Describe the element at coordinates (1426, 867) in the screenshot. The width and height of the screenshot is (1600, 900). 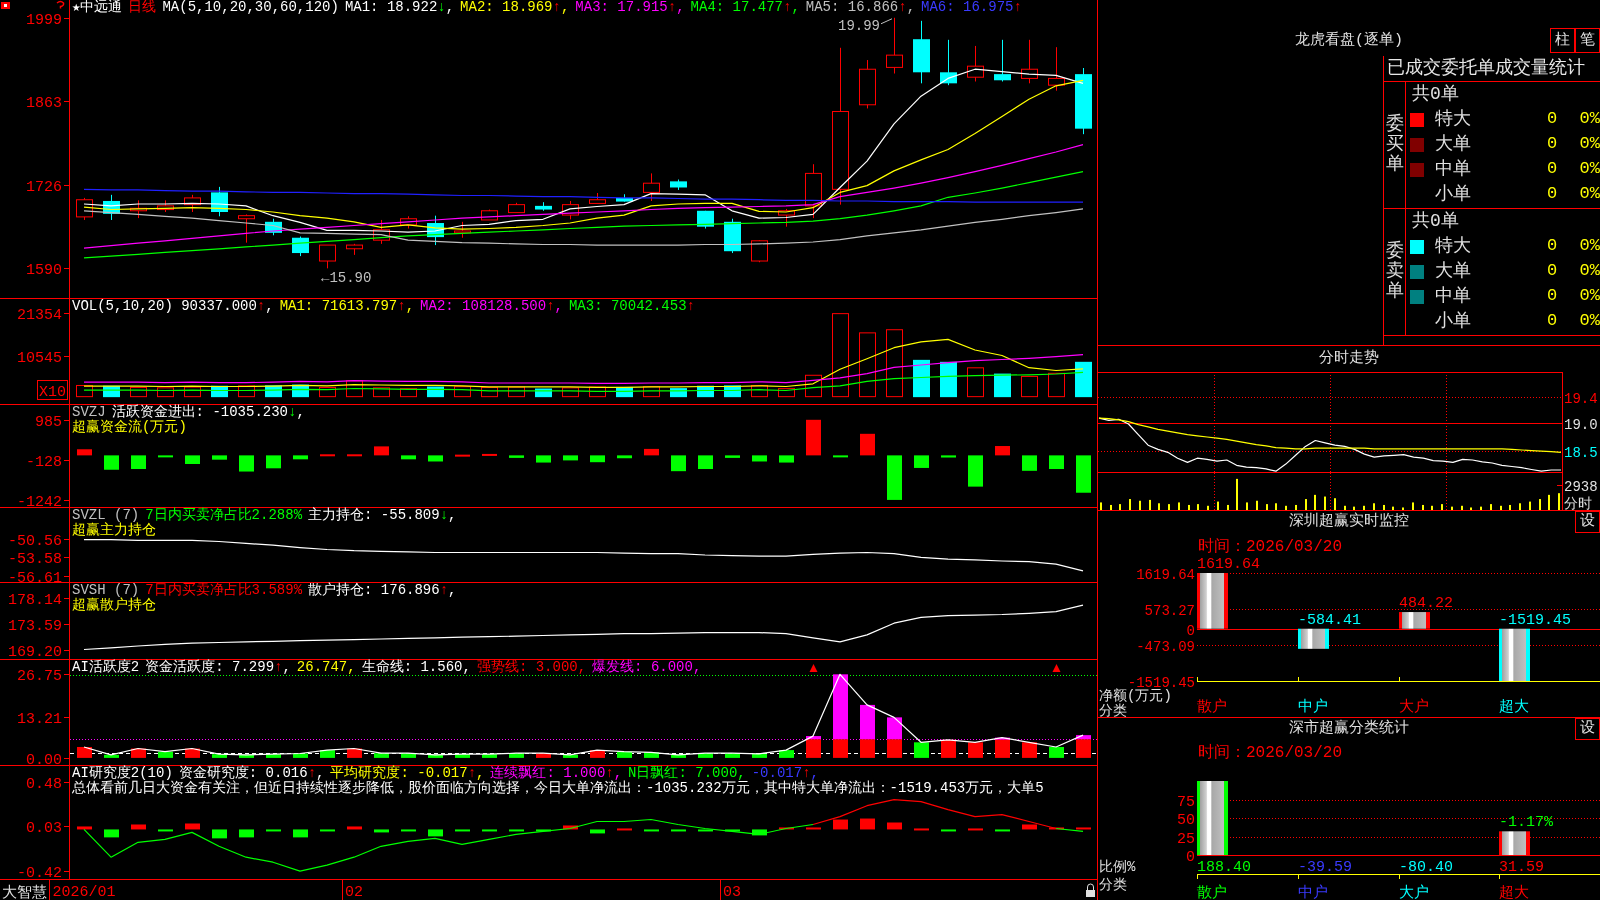
I see `value-label: -80.40` at that location.